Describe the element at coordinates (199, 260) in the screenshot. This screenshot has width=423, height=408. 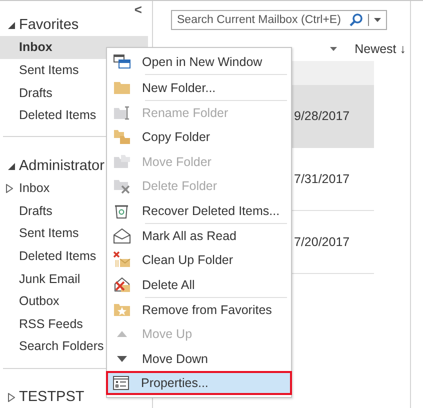
I see `menu-item: Clean Up Folder` at that location.